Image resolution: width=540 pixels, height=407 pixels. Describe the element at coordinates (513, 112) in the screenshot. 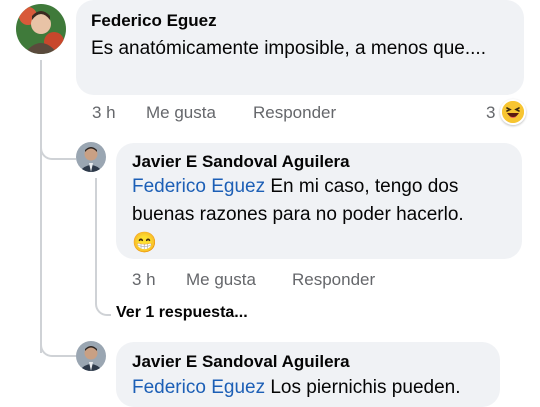

I see `laughing-emoji-icon` at that location.